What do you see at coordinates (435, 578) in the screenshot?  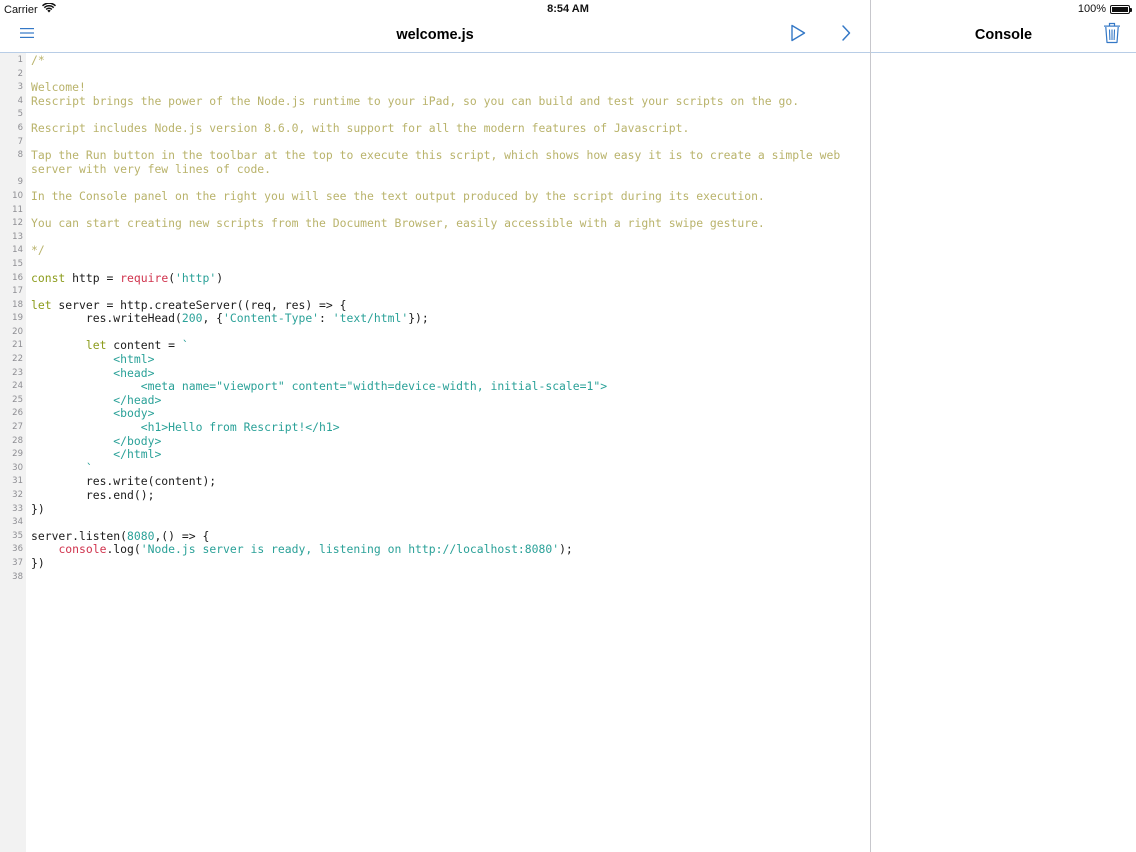 I see `code-line: 38` at bounding box center [435, 578].